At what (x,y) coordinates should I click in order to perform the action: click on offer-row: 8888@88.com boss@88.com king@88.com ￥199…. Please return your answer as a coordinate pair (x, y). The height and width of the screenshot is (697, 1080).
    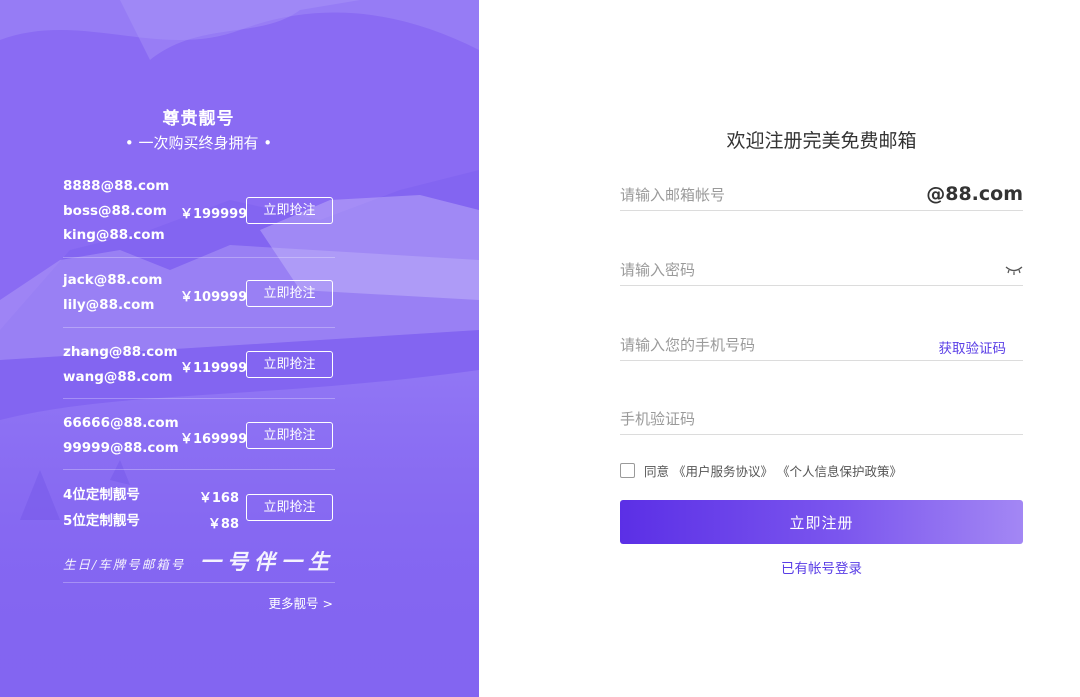
    Looking at the image, I should click on (199, 216).